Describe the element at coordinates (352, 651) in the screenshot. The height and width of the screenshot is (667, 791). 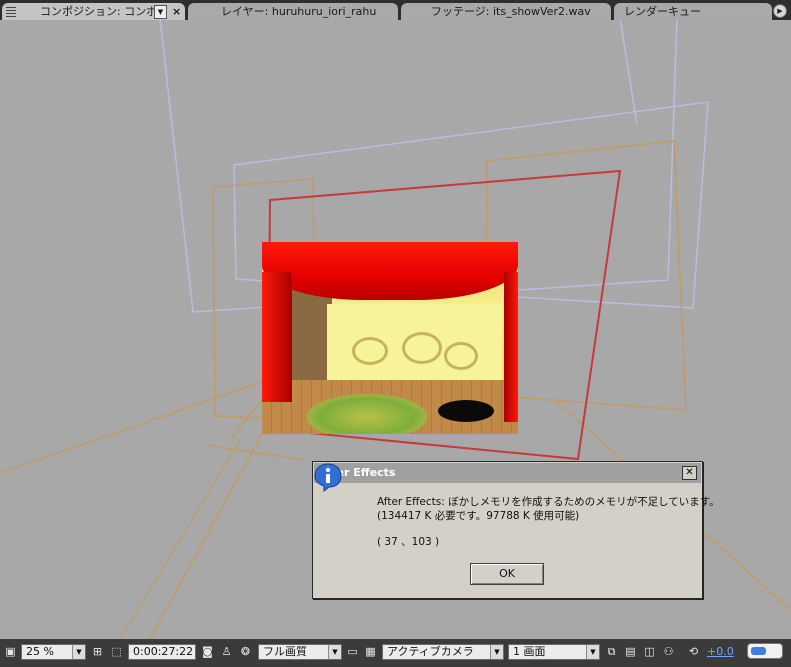
I see `region-of-interest-icon: ▭` at that location.